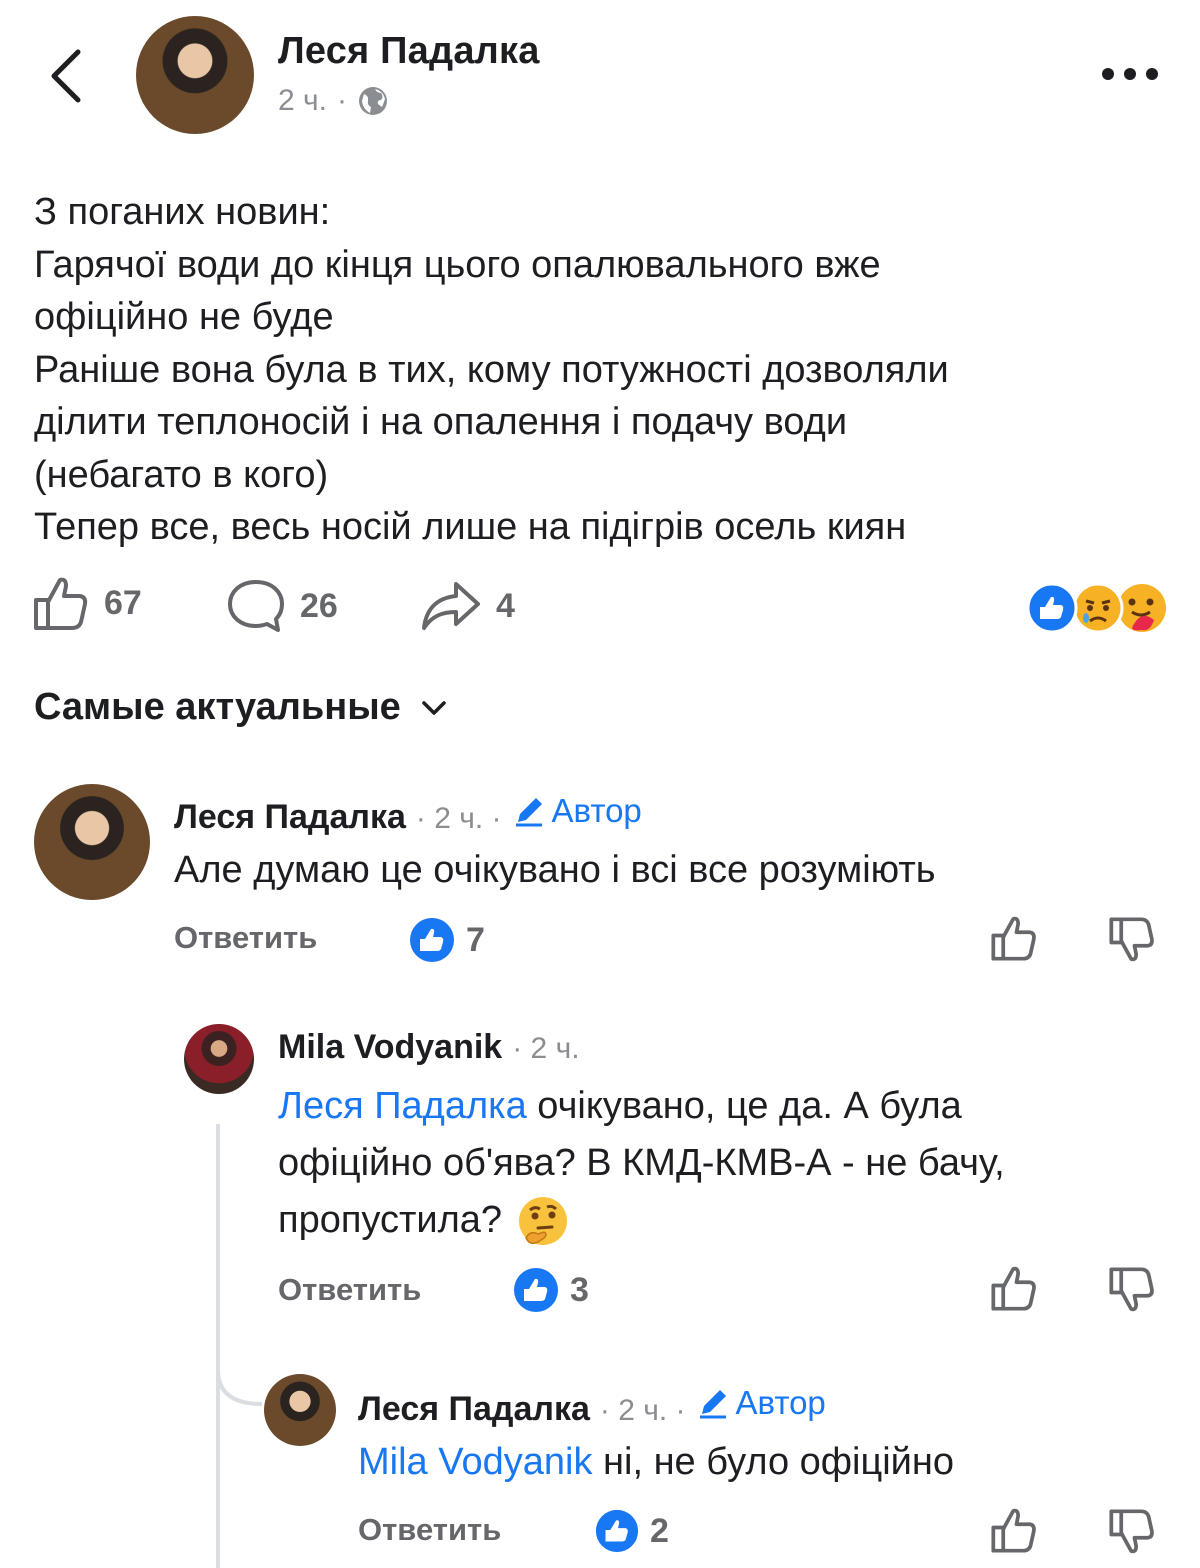  I want to click on author-avatar, so click(195, 75).